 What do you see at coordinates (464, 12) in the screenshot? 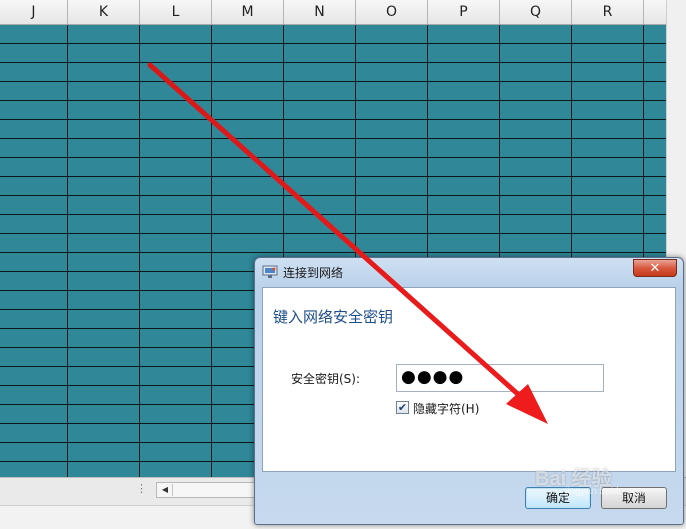
I see `column-header-p: P` at bounding box center [464, 12].